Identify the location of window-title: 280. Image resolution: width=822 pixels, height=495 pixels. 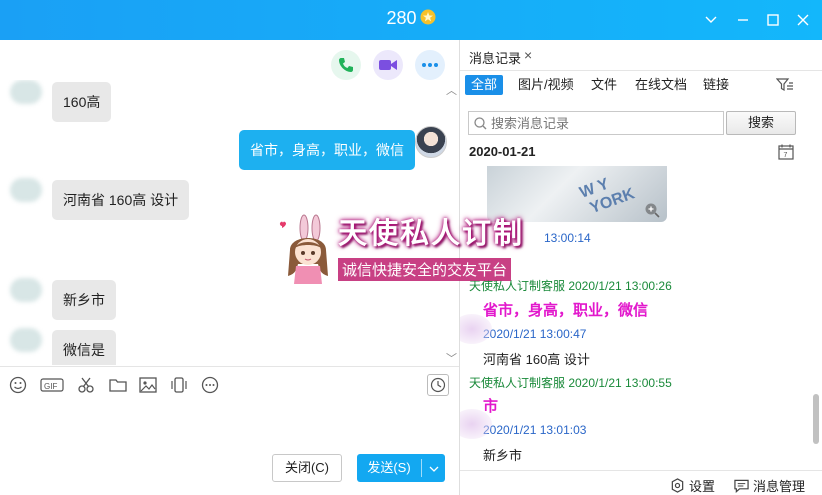
(411, 18).